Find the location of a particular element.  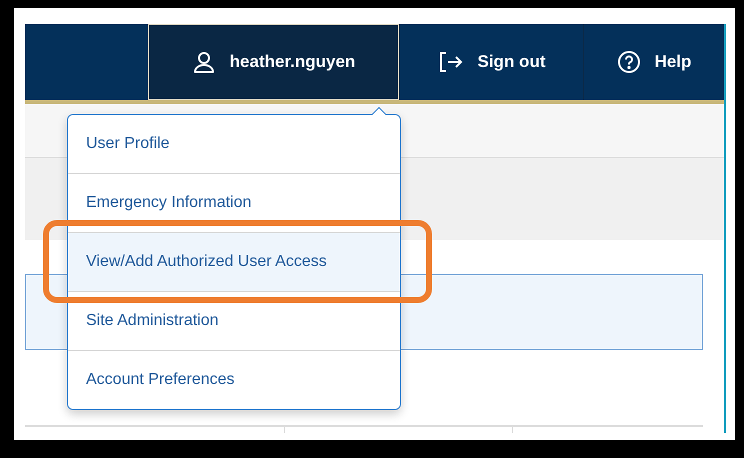

user-icon is located at coordinates (204, 62).